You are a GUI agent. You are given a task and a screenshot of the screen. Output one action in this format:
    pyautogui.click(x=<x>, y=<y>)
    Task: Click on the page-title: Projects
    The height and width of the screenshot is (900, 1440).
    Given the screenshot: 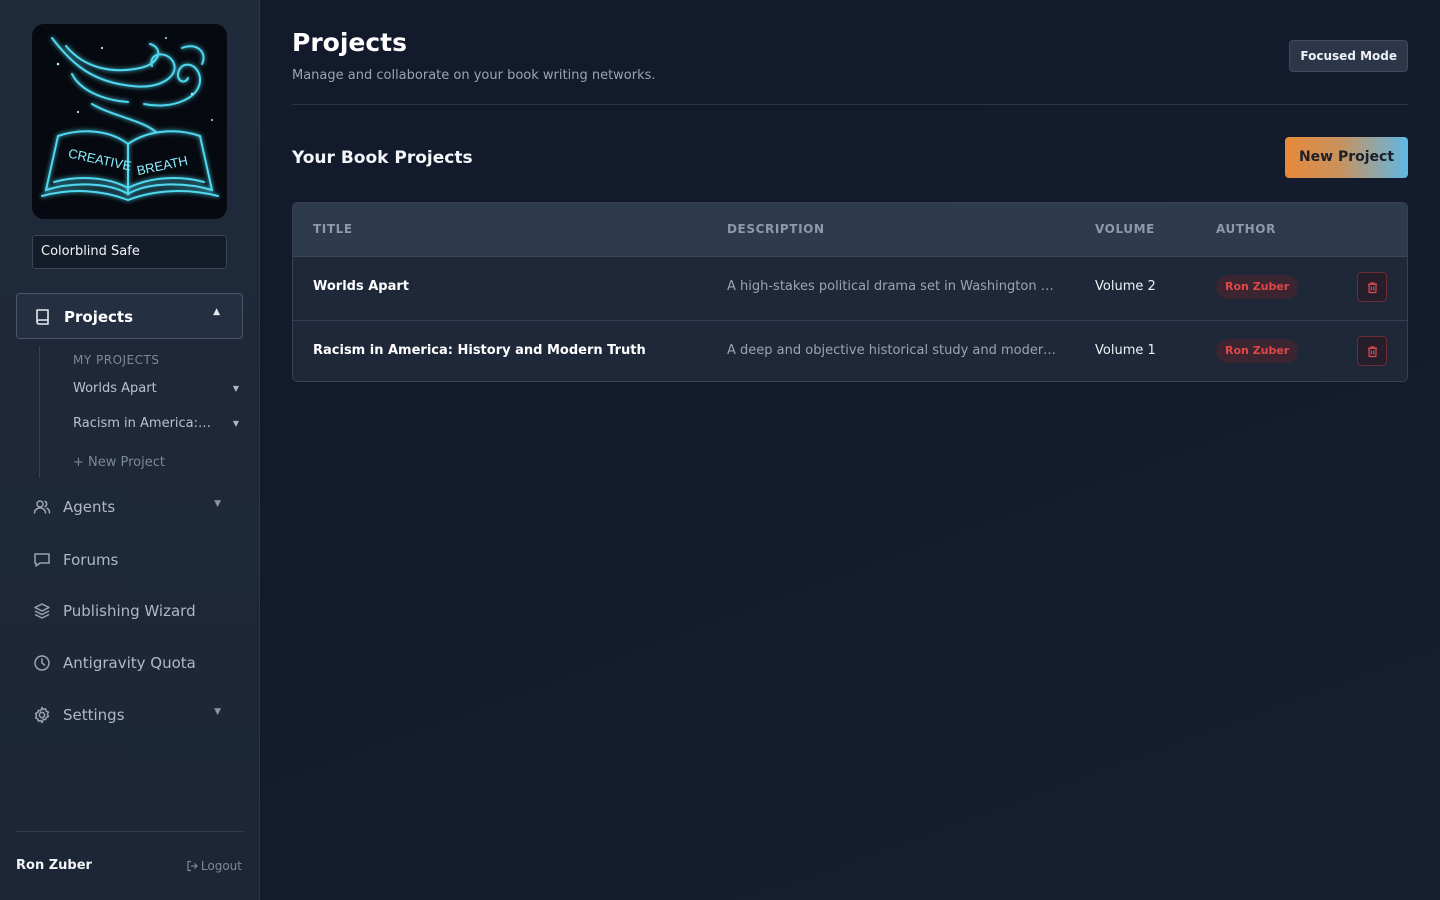 What is the action you would take?
    pyautogui.click(x=350, y=42)
    